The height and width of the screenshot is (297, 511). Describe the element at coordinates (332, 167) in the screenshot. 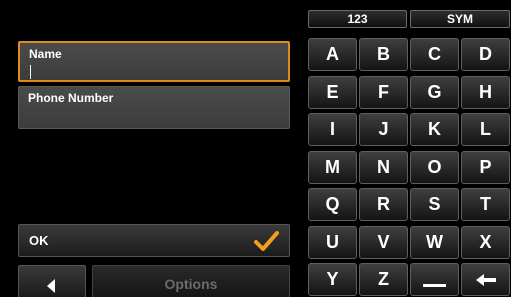

I see `key-m: M` at that location.